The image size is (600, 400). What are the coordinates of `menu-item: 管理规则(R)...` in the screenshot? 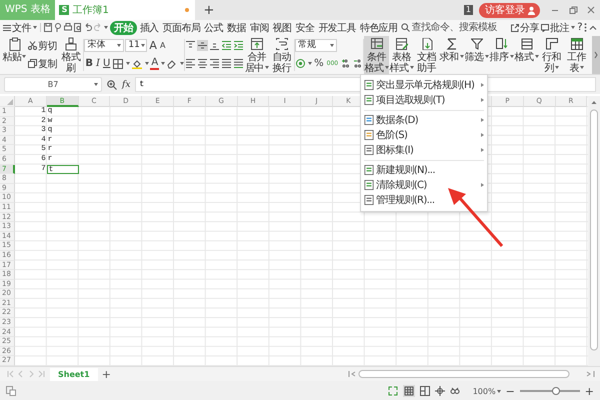 It's located at (424, 200).